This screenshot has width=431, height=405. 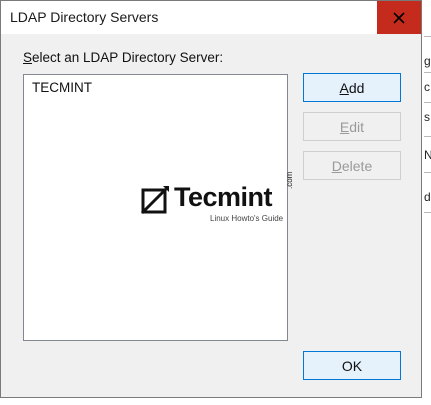 I want to click on background-text: d, so click(x=427, y=197).